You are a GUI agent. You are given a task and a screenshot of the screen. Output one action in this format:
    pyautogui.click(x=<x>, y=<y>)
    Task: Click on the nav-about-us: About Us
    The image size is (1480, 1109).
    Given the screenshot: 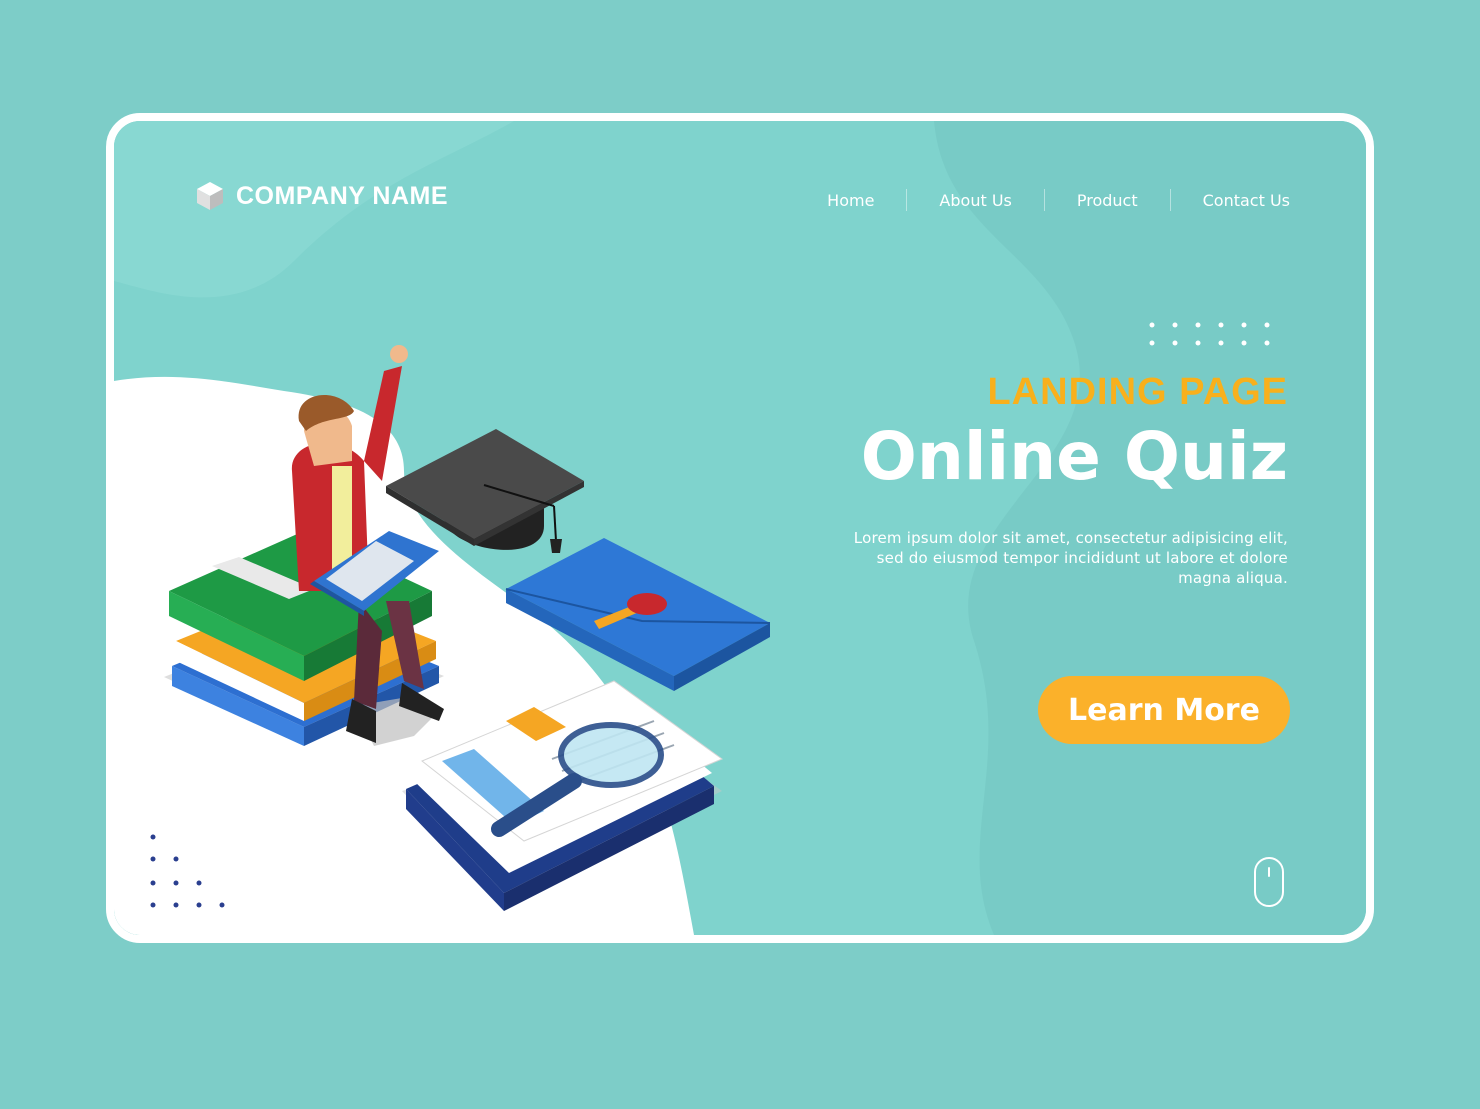 What is the action you would take?
    pyautogui.click(x=975, y=200)
    